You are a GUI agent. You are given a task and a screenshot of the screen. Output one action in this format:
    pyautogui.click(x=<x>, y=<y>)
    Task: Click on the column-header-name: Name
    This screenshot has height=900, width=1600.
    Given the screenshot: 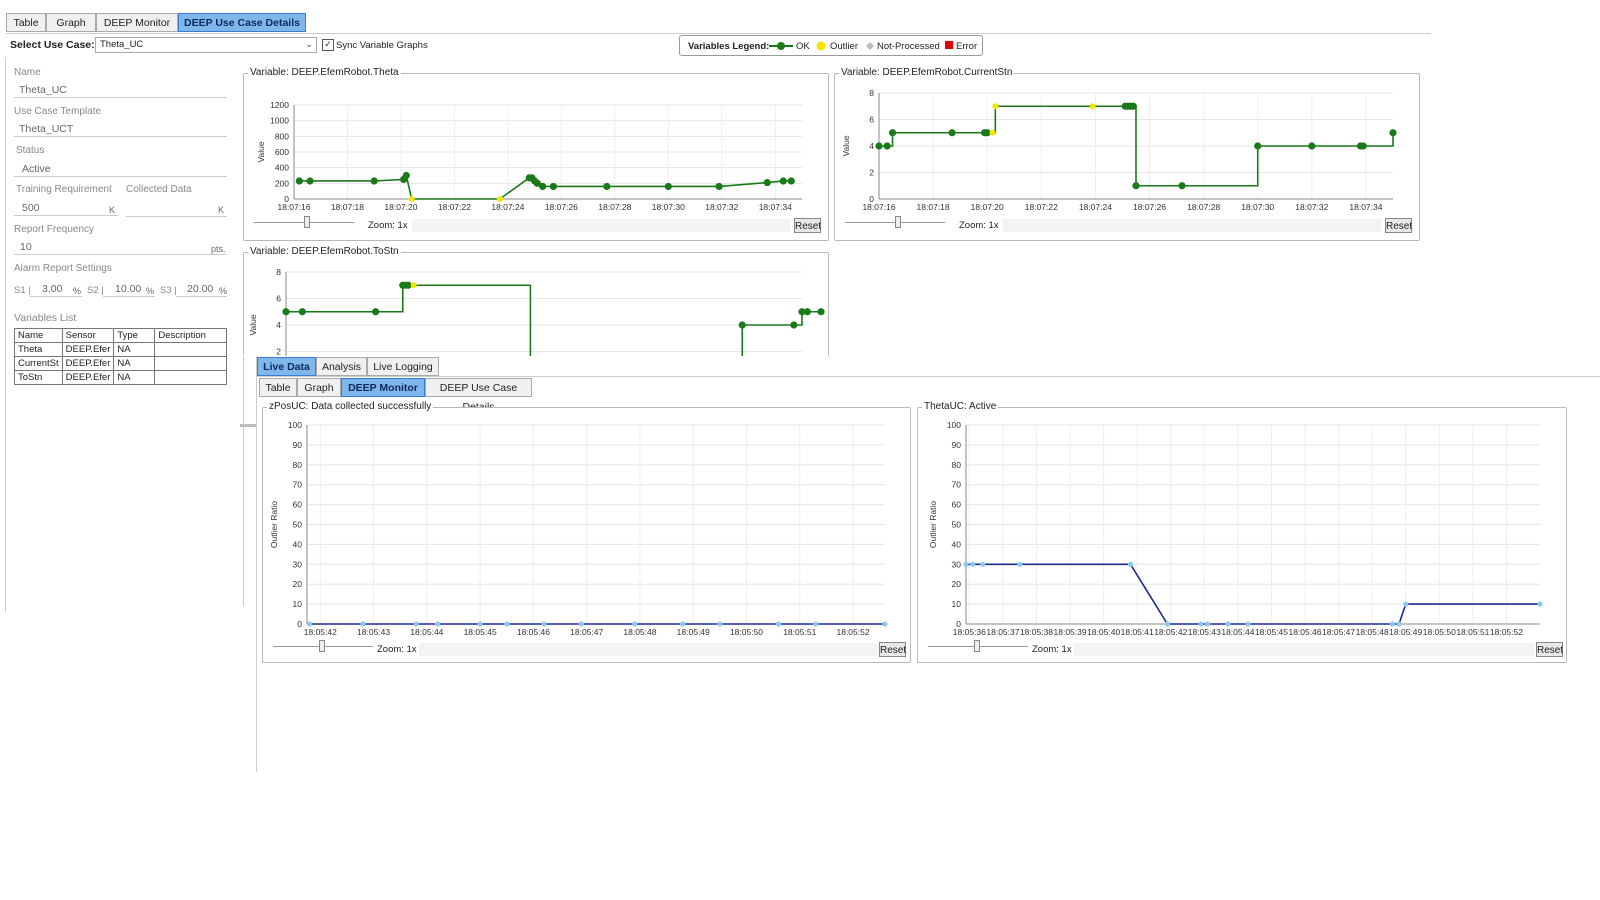 What is the action you would take?
    pyautogui.click(x=38, y=335)
    